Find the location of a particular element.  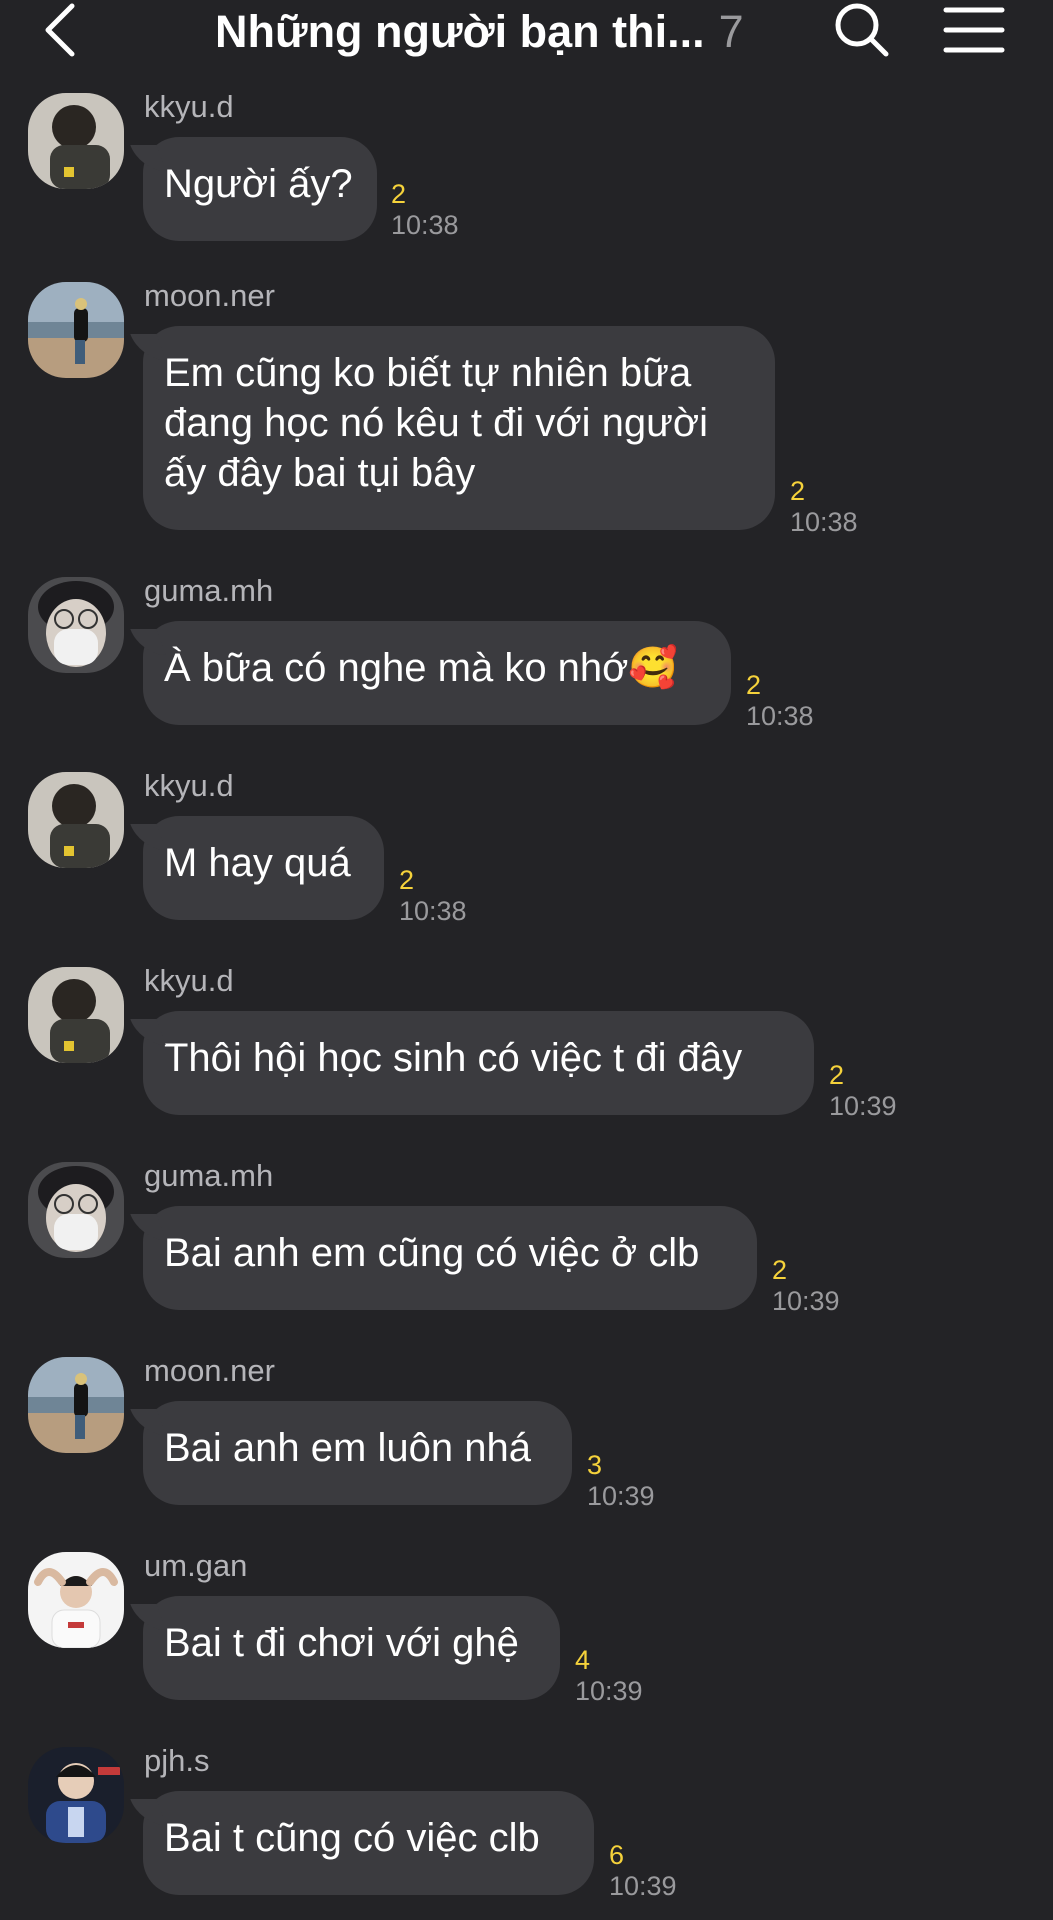

message-bubble: Bai t cũng có việc clb is located at coordinates (368, 1843).